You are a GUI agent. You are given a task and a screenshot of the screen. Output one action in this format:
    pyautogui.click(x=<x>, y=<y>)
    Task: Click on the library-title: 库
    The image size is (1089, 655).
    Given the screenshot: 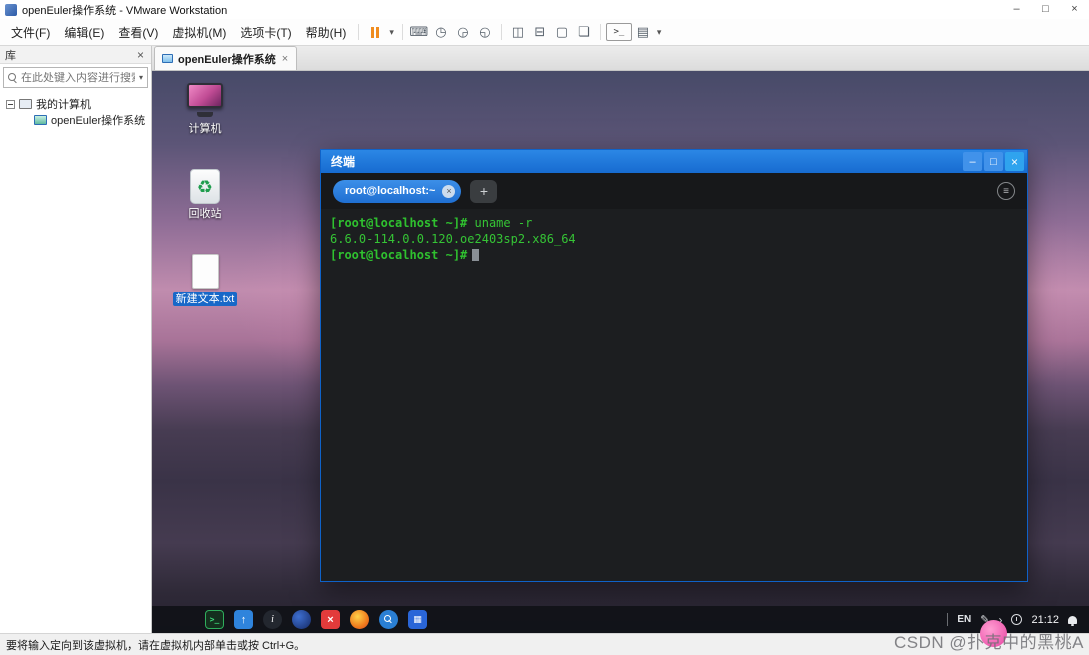 What is the action you would take?
    pyautogui.click(x=10, y=55)
    